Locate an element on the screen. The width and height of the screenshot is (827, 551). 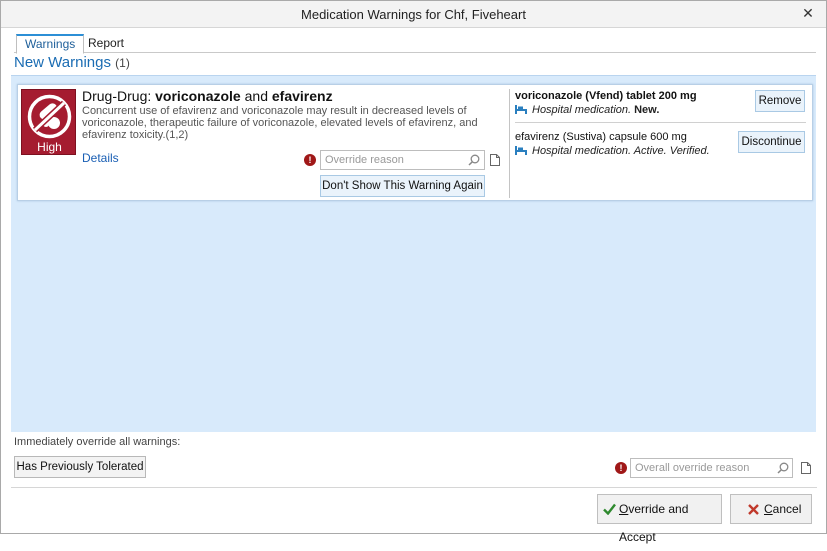
cancel-label-rest: ancel is located at coordinates (787, 509).